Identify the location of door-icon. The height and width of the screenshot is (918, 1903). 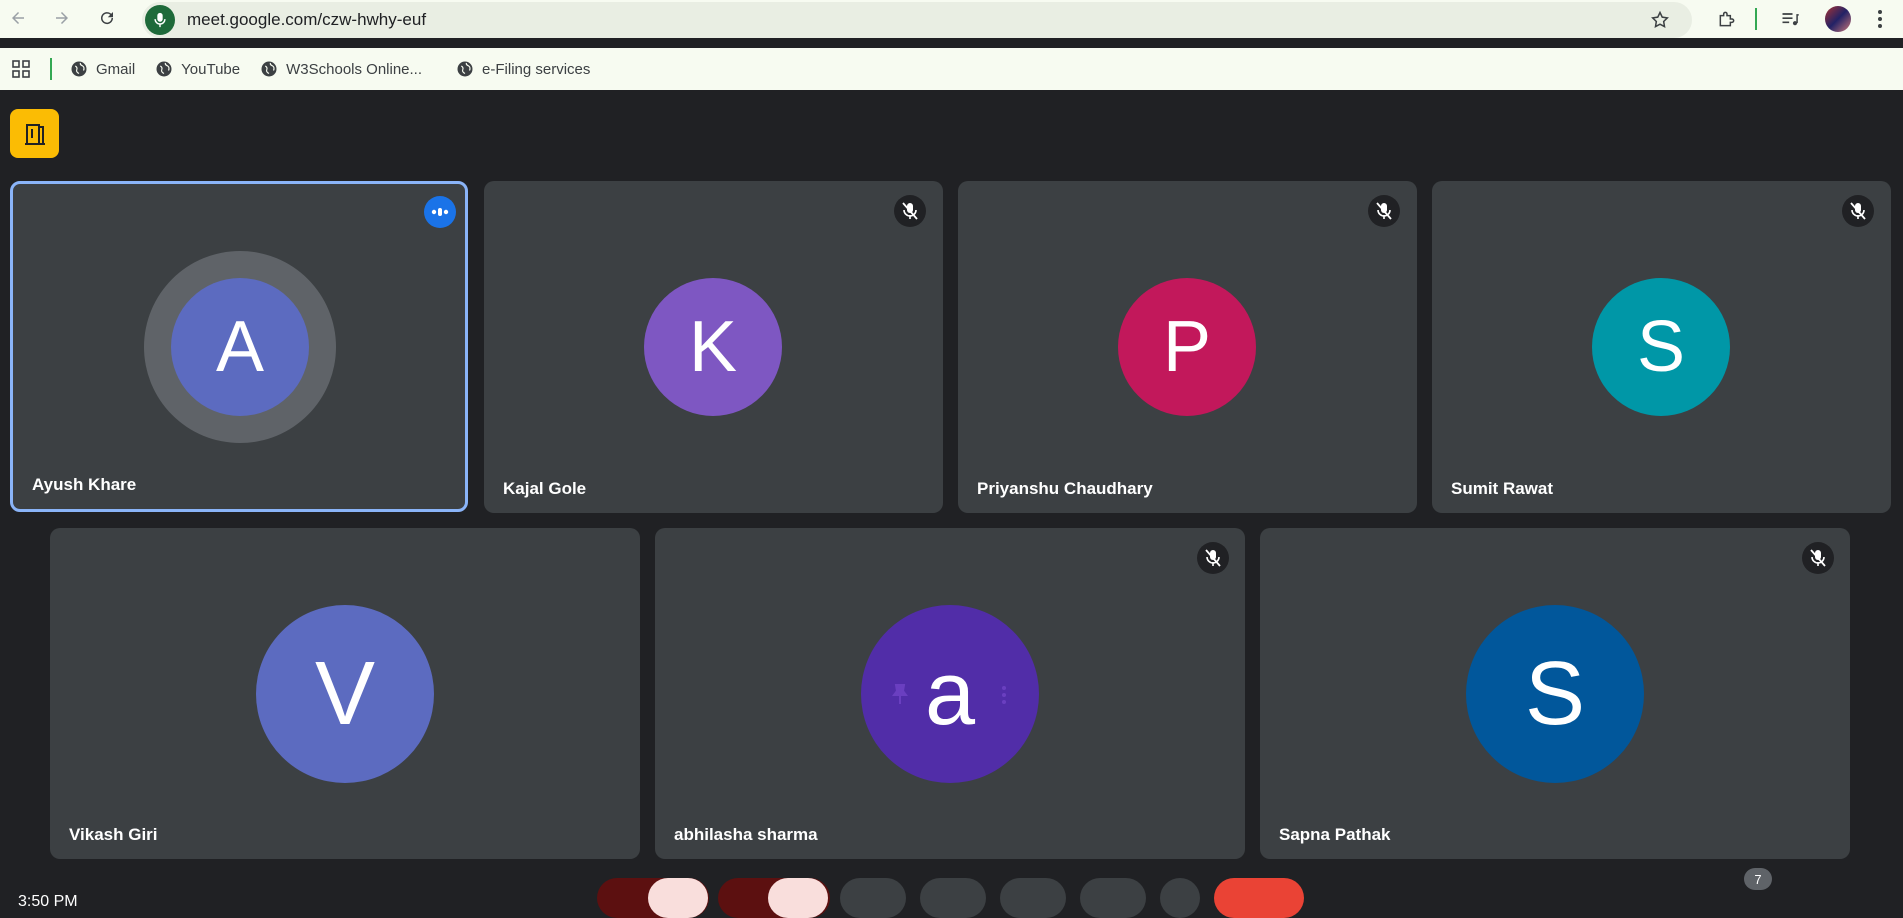
(34, 134).